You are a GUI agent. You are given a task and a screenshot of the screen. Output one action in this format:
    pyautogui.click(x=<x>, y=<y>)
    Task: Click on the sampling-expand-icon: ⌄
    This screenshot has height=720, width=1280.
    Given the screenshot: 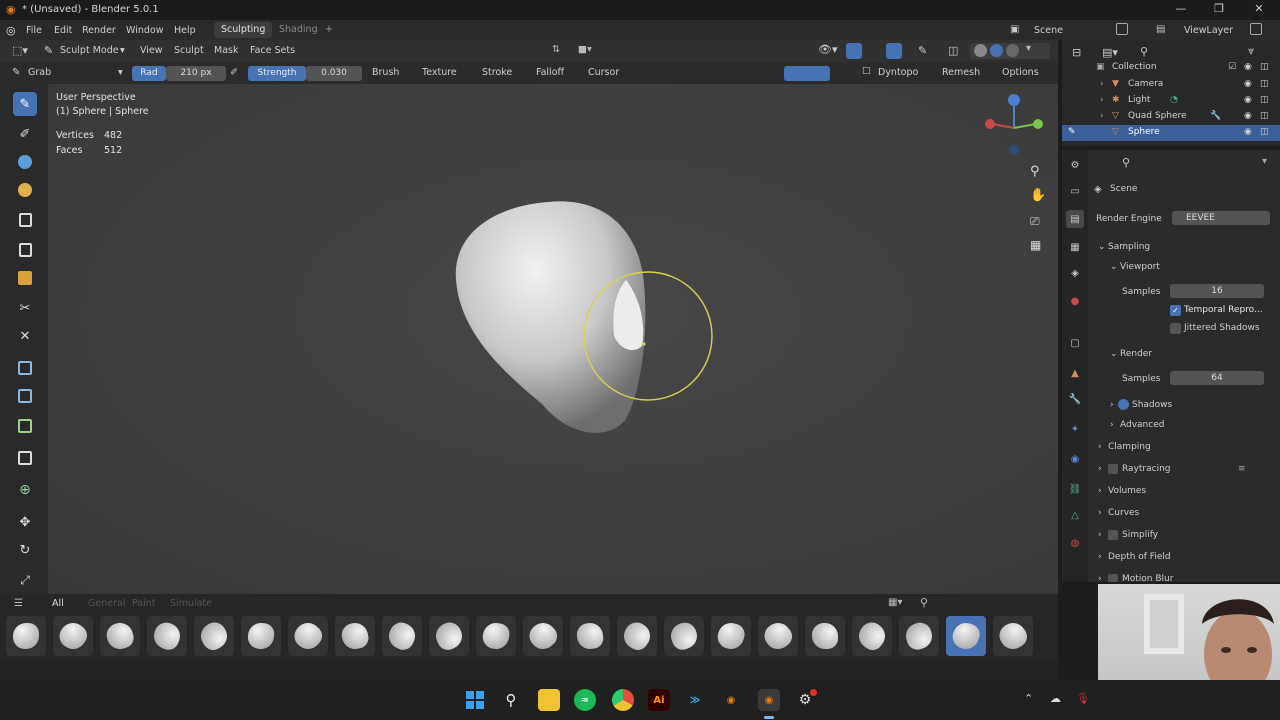 What is the action you would take?
    pyautogui.click(x=1102, y=247)
    